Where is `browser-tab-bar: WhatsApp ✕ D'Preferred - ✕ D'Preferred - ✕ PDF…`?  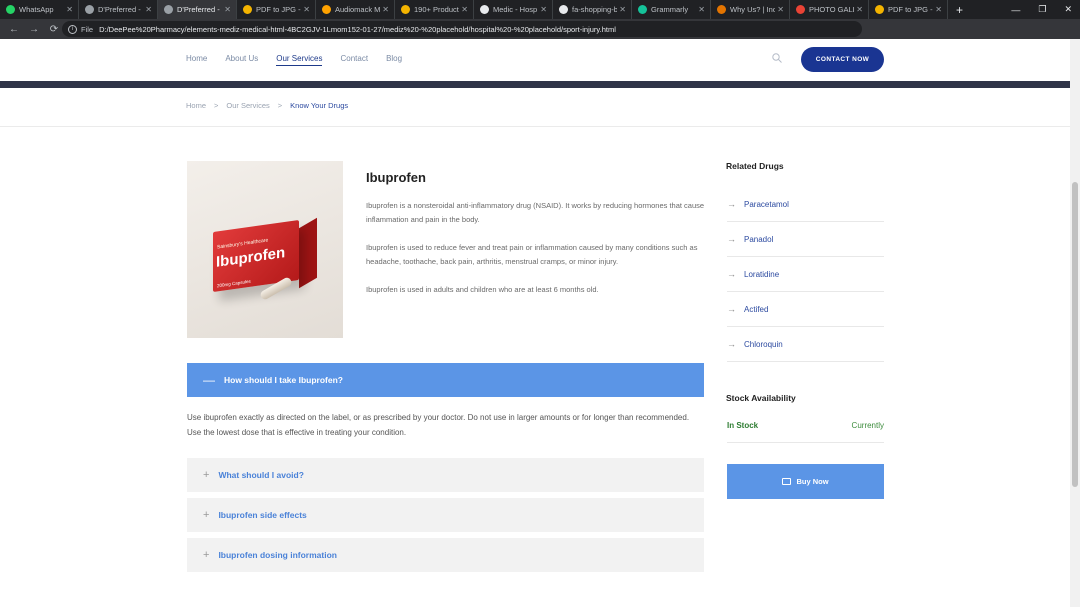
browser-tab-bar: WhatsApp ✕ D'Preferred - ✕ D'Preferred - ✕ PDF… is located at coordinates (540, 9).